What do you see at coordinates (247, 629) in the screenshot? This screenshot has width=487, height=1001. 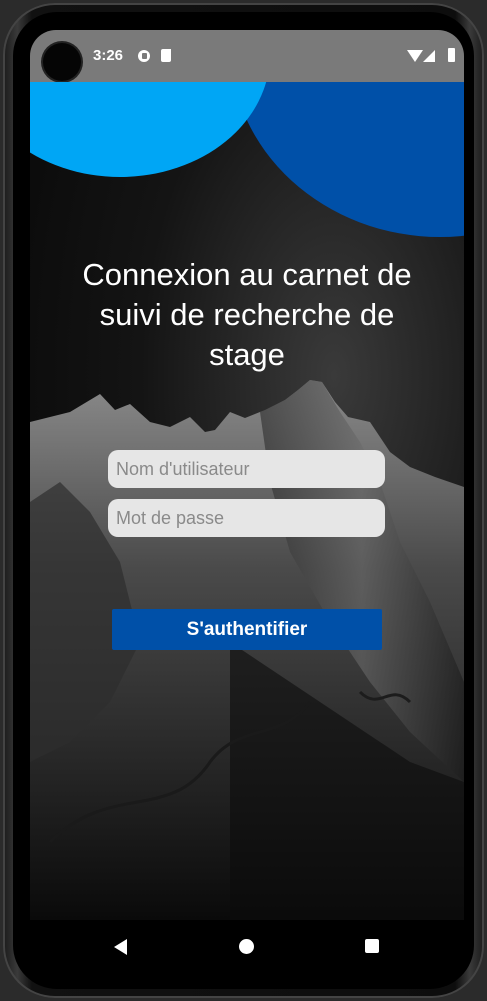 I see `authenticate-button: S'authentifier` at bounding box center [247, 629].